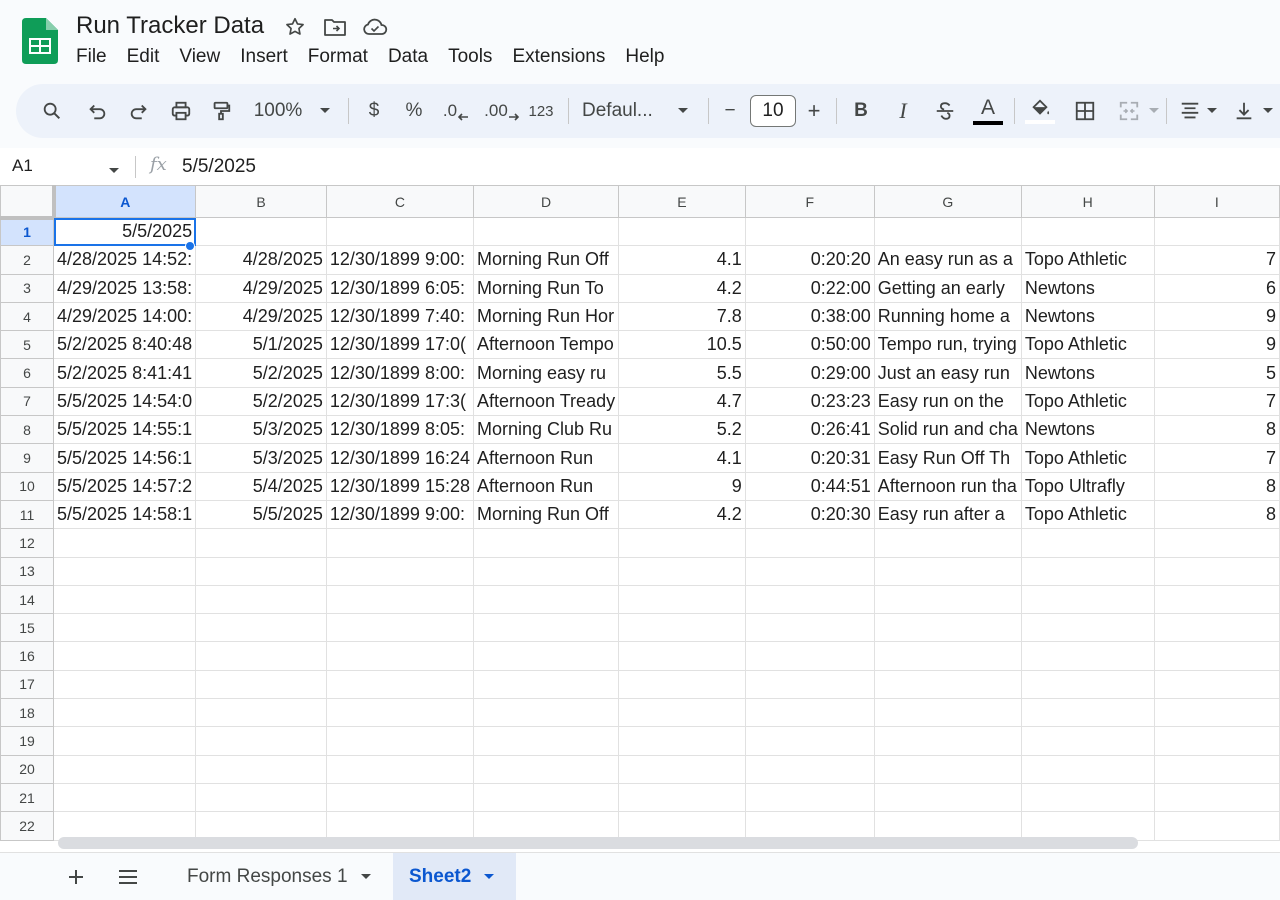  I want to click on cell-f8: 0:26:41, so click(809, 430).